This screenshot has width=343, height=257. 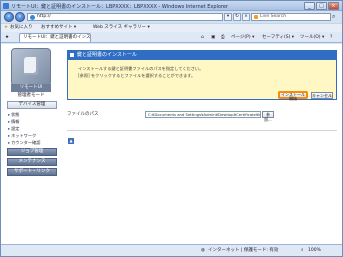 I want to click on favorites-star-icon: ★, so click(x=6, y=27).